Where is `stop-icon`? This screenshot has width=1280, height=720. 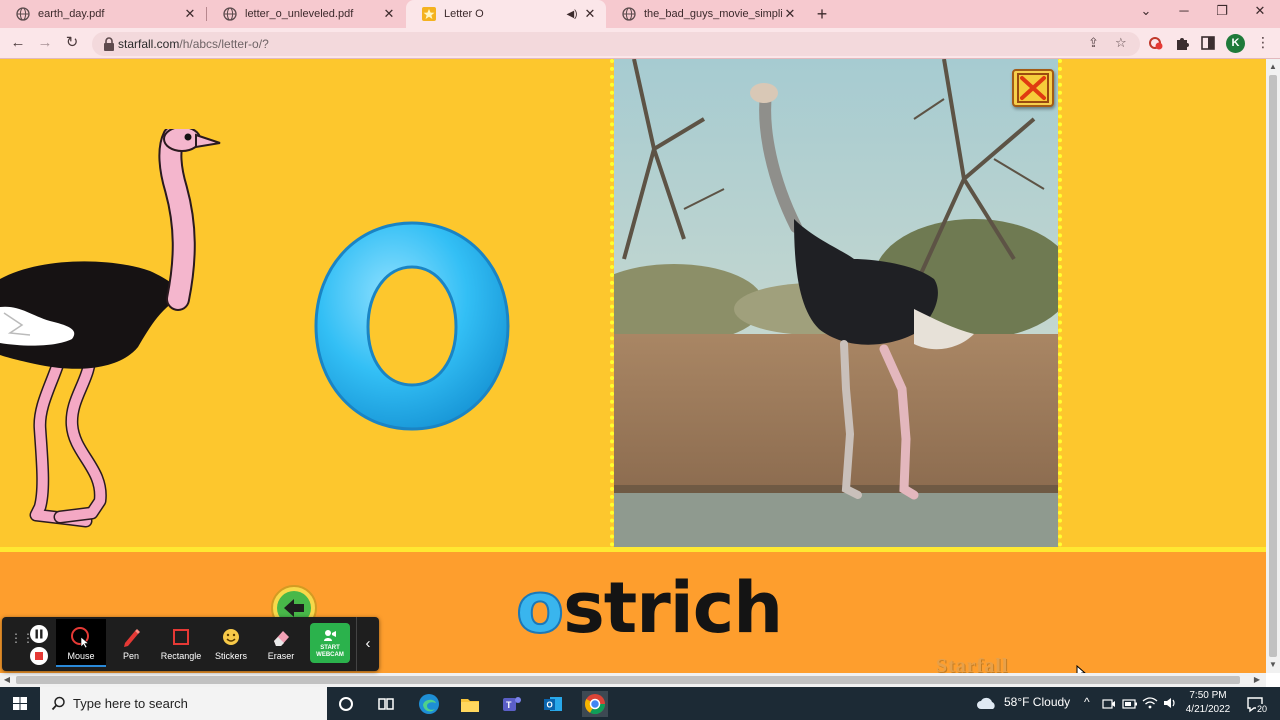 stop-icon is located at coordinates (39, 656).